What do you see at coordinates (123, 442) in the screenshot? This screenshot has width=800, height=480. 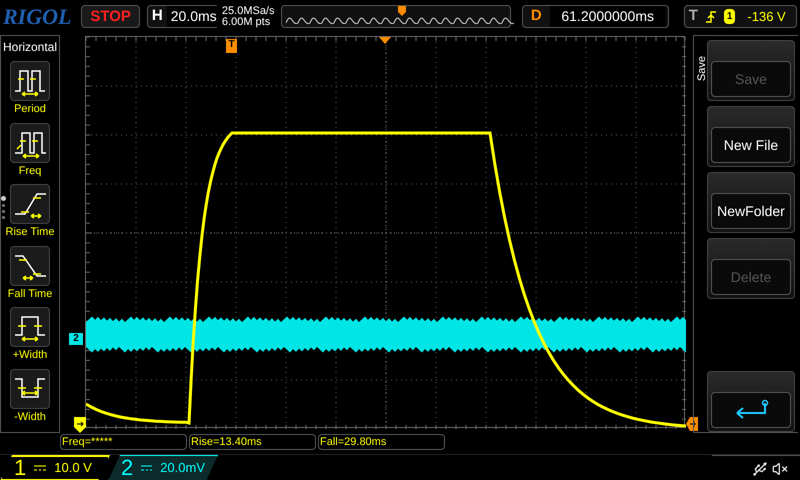 I see `measurement-readout: Freq=*****` at bounding box center [123, 442].